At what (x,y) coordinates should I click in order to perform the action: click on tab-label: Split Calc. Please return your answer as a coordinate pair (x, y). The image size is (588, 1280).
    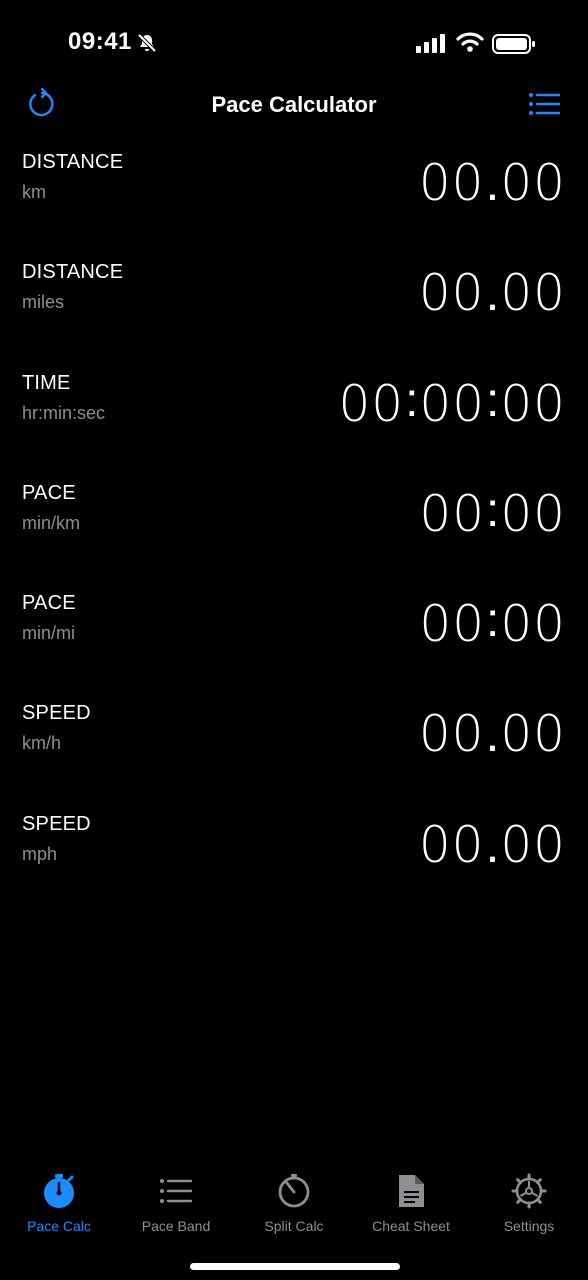
    Looking at the image, I should click on (294, 1226).